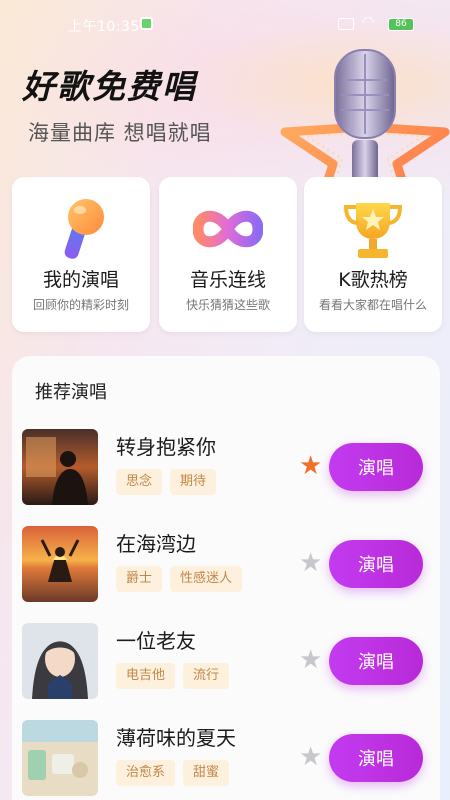 This screenshot has width=450, height=800. I want to click on song-tags: 电吉他 流行, so click(176, 676).